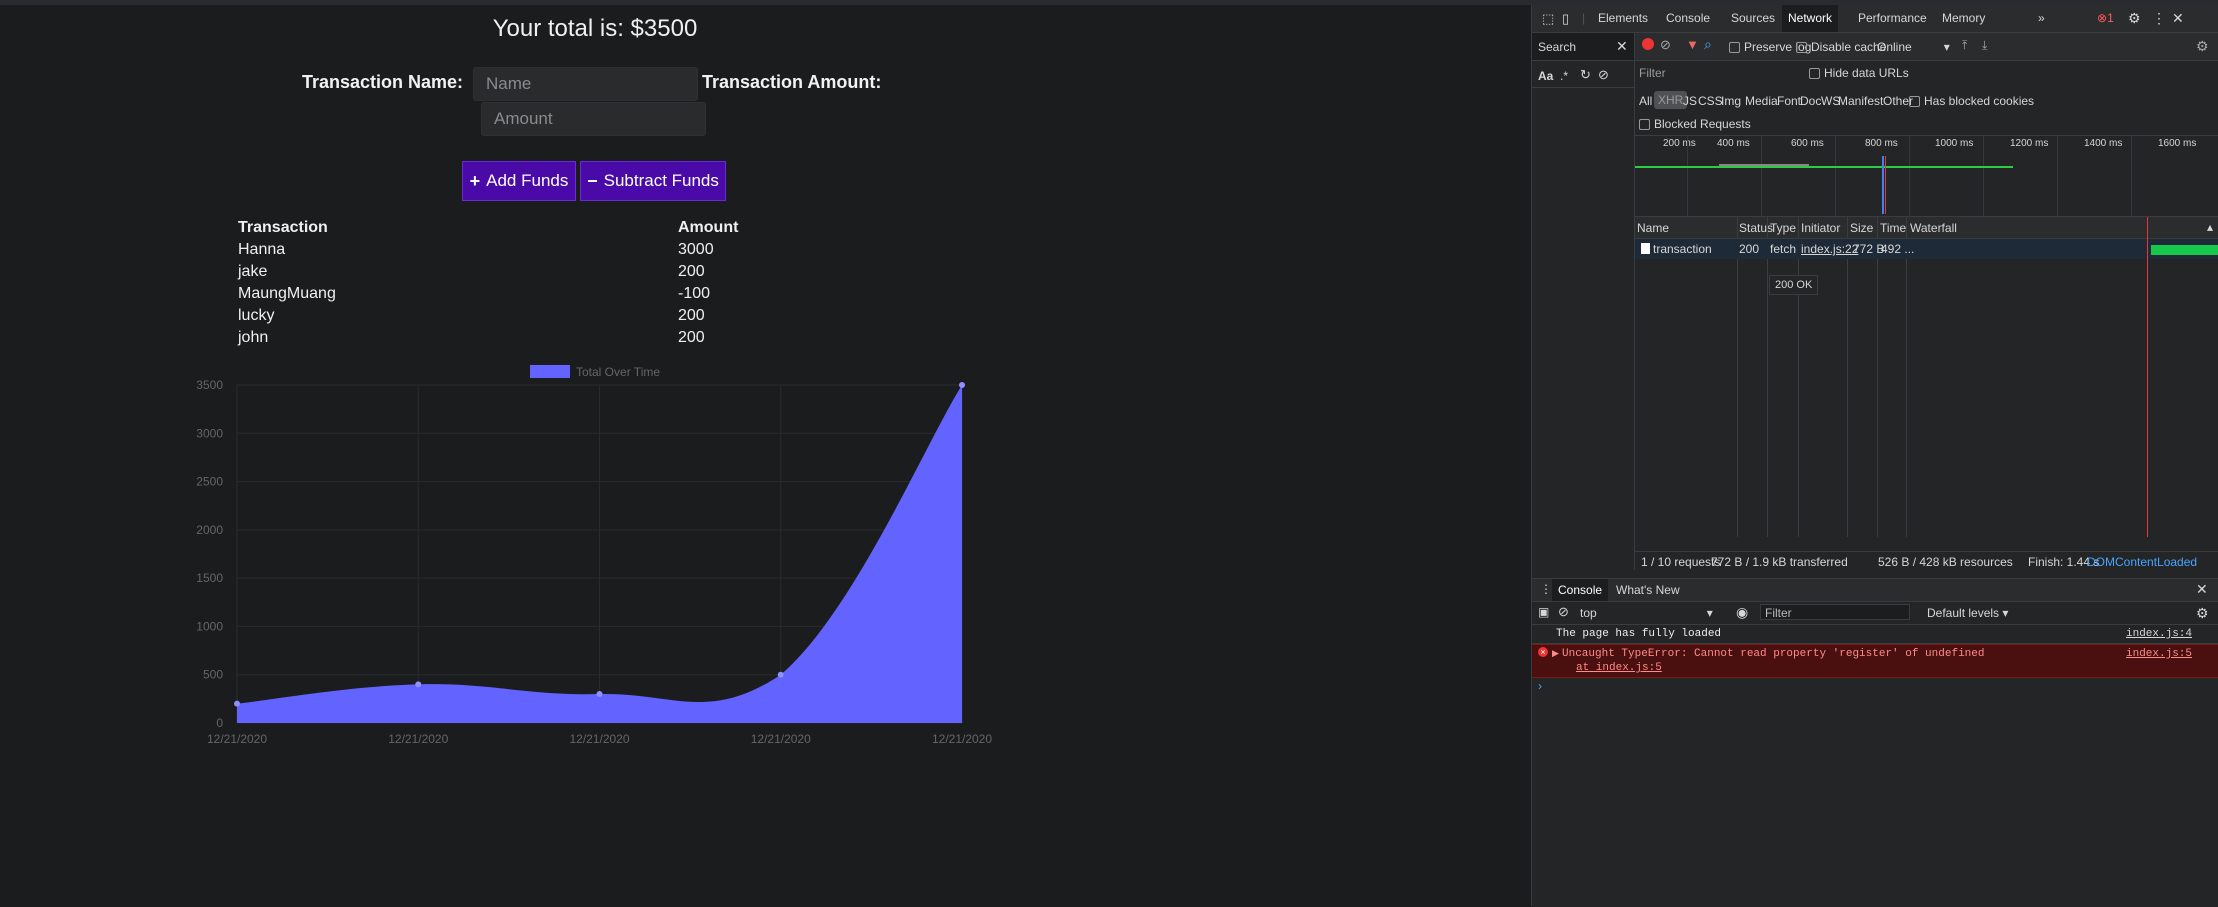  Describe the element at coordinates (213, 675) in the screenshot. I see `y-tick-label: 500` at that location.